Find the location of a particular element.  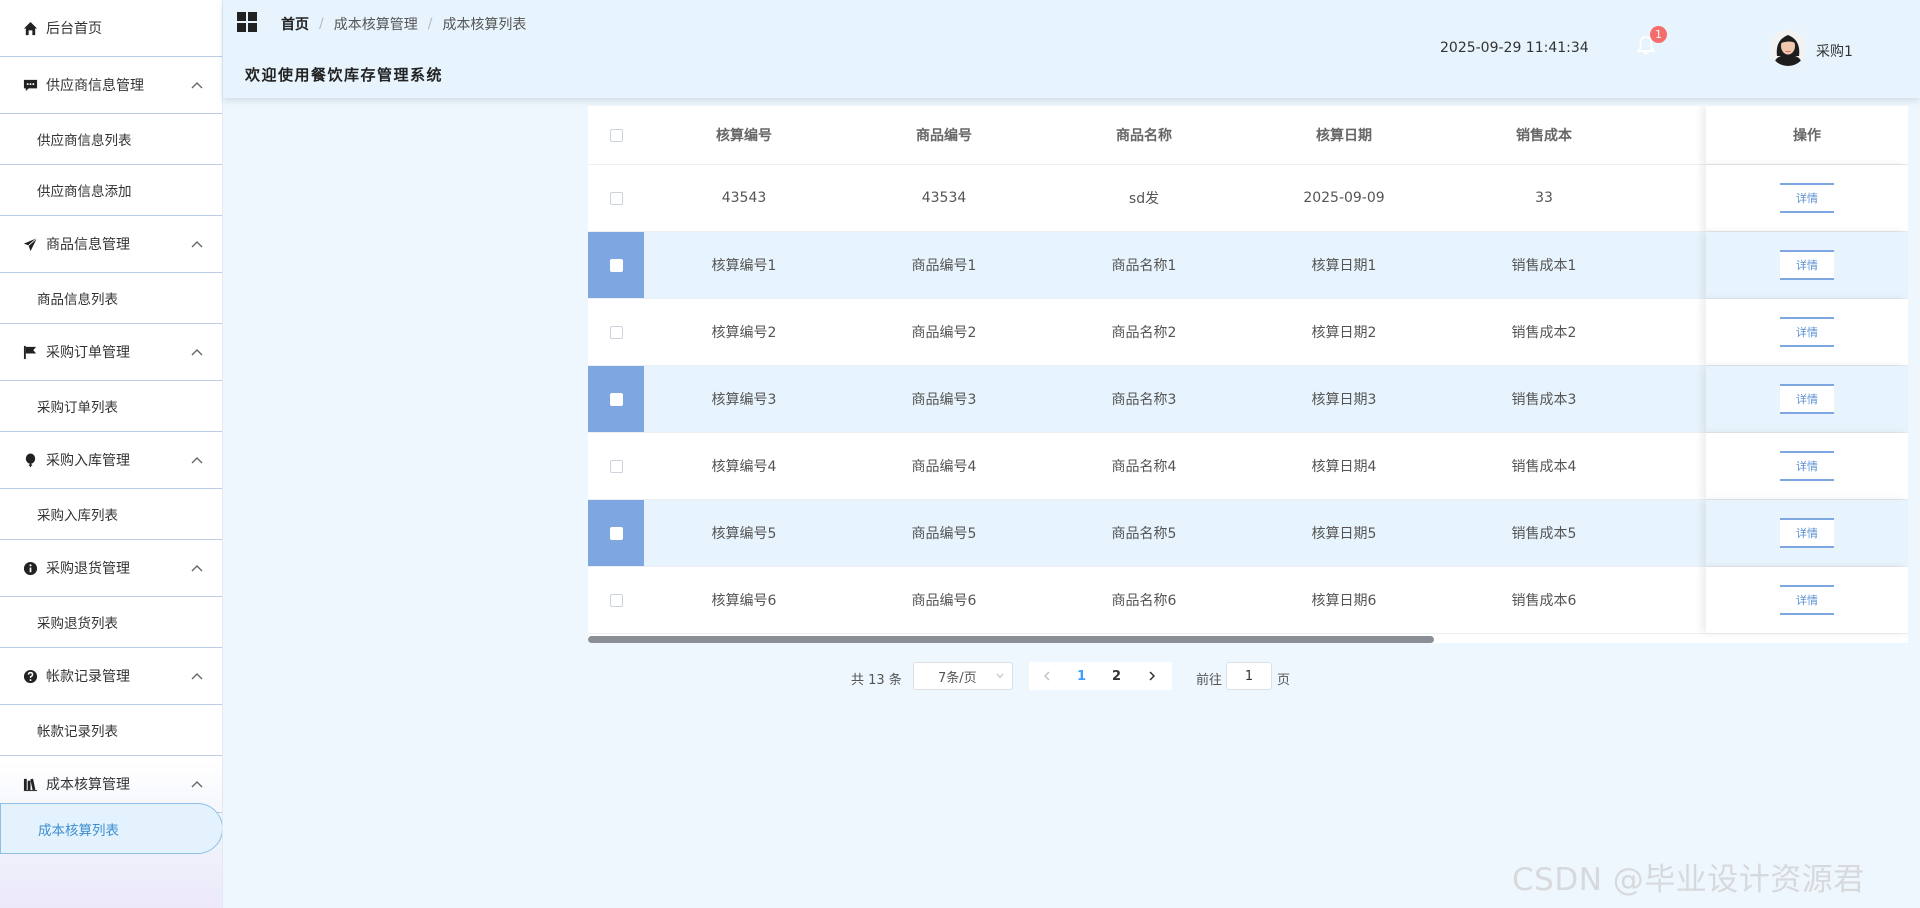

sidebar-group-supplier: 供应商信息管理 is located at coordinates (111, 85).